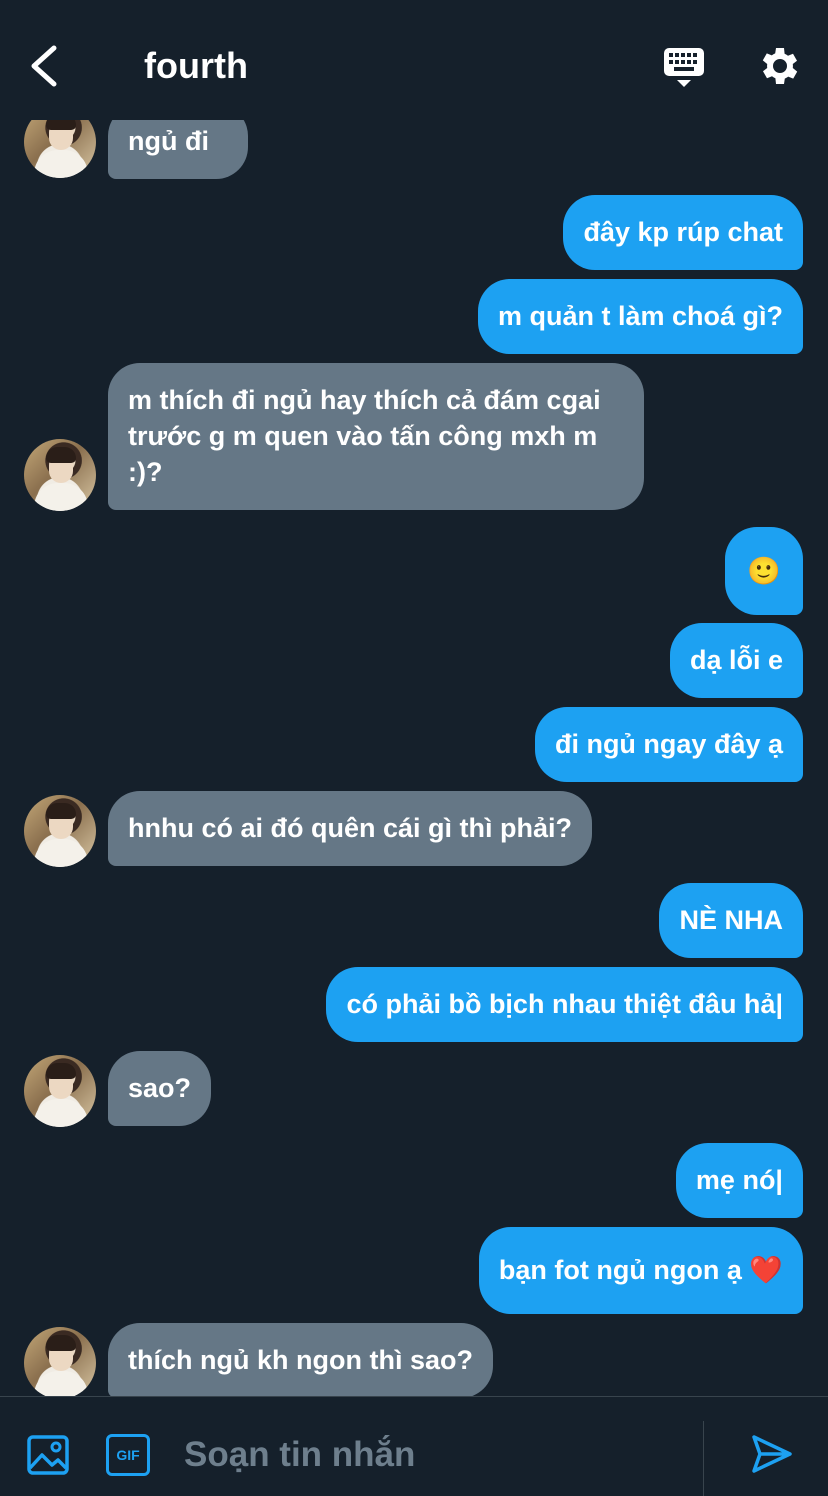 This screenshot has width=828, height=1496. I want to click on send-button, so click(772, 1454).